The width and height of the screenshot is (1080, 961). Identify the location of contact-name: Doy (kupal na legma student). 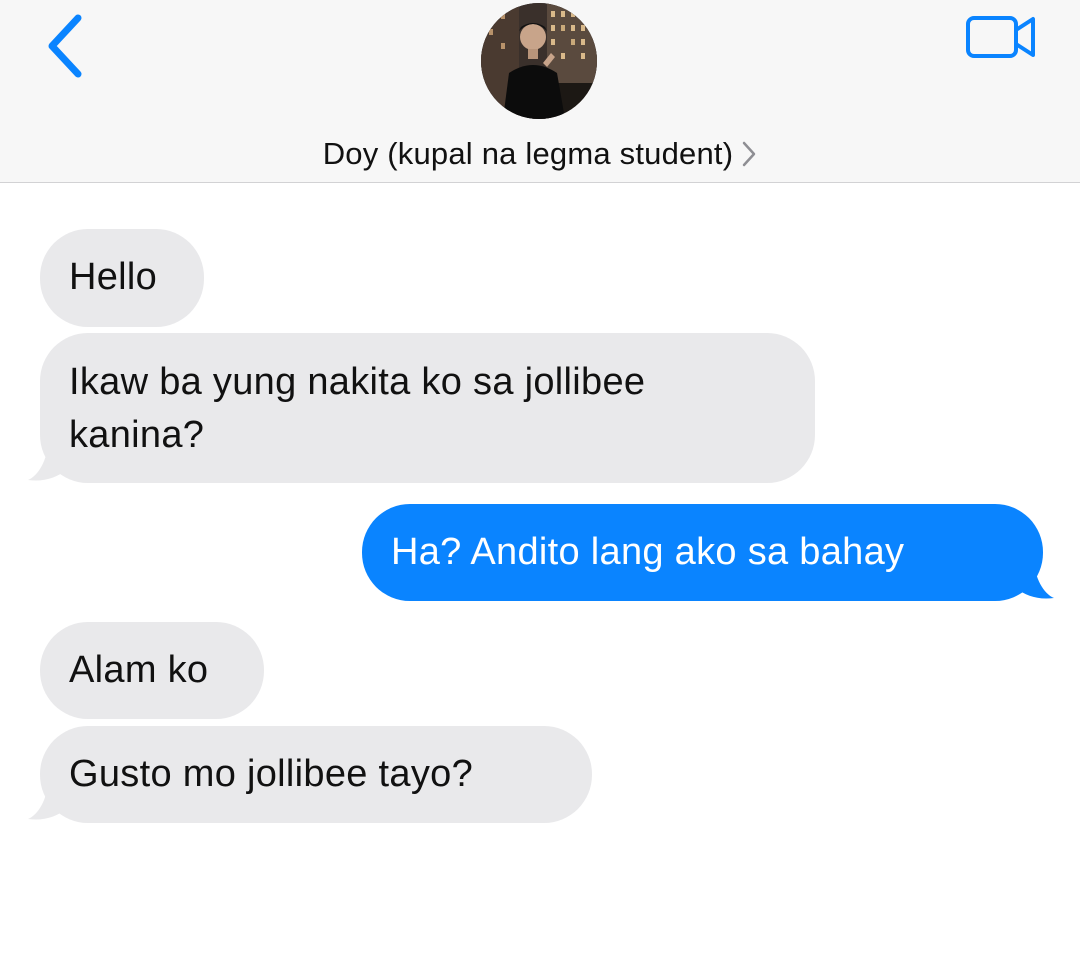
(528, 153).